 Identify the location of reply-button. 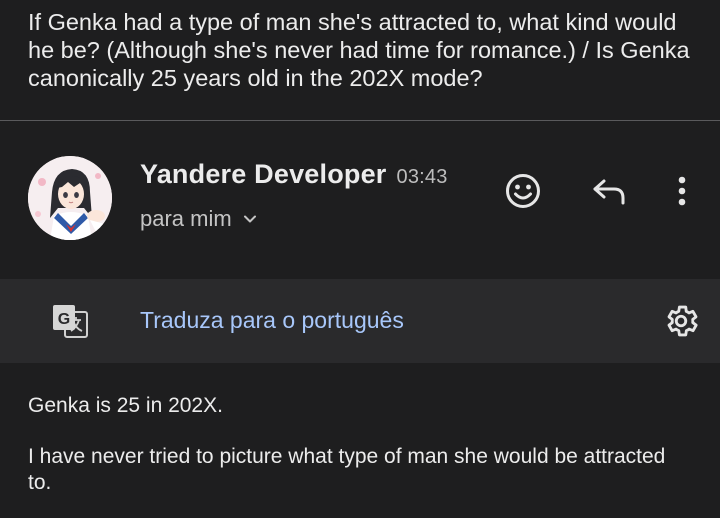
(609, 191).